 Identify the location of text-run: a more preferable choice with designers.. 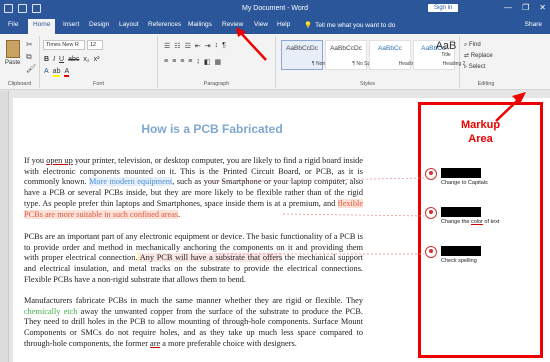
(228, 343).